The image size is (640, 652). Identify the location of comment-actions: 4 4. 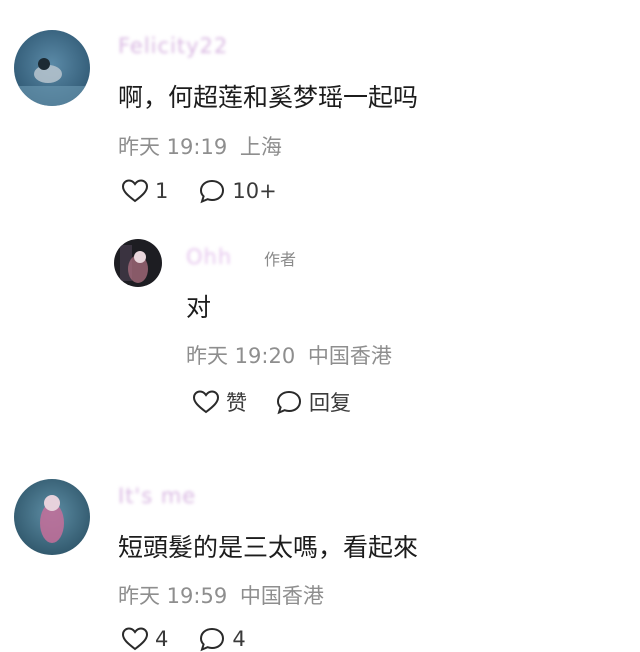
(183, 639).